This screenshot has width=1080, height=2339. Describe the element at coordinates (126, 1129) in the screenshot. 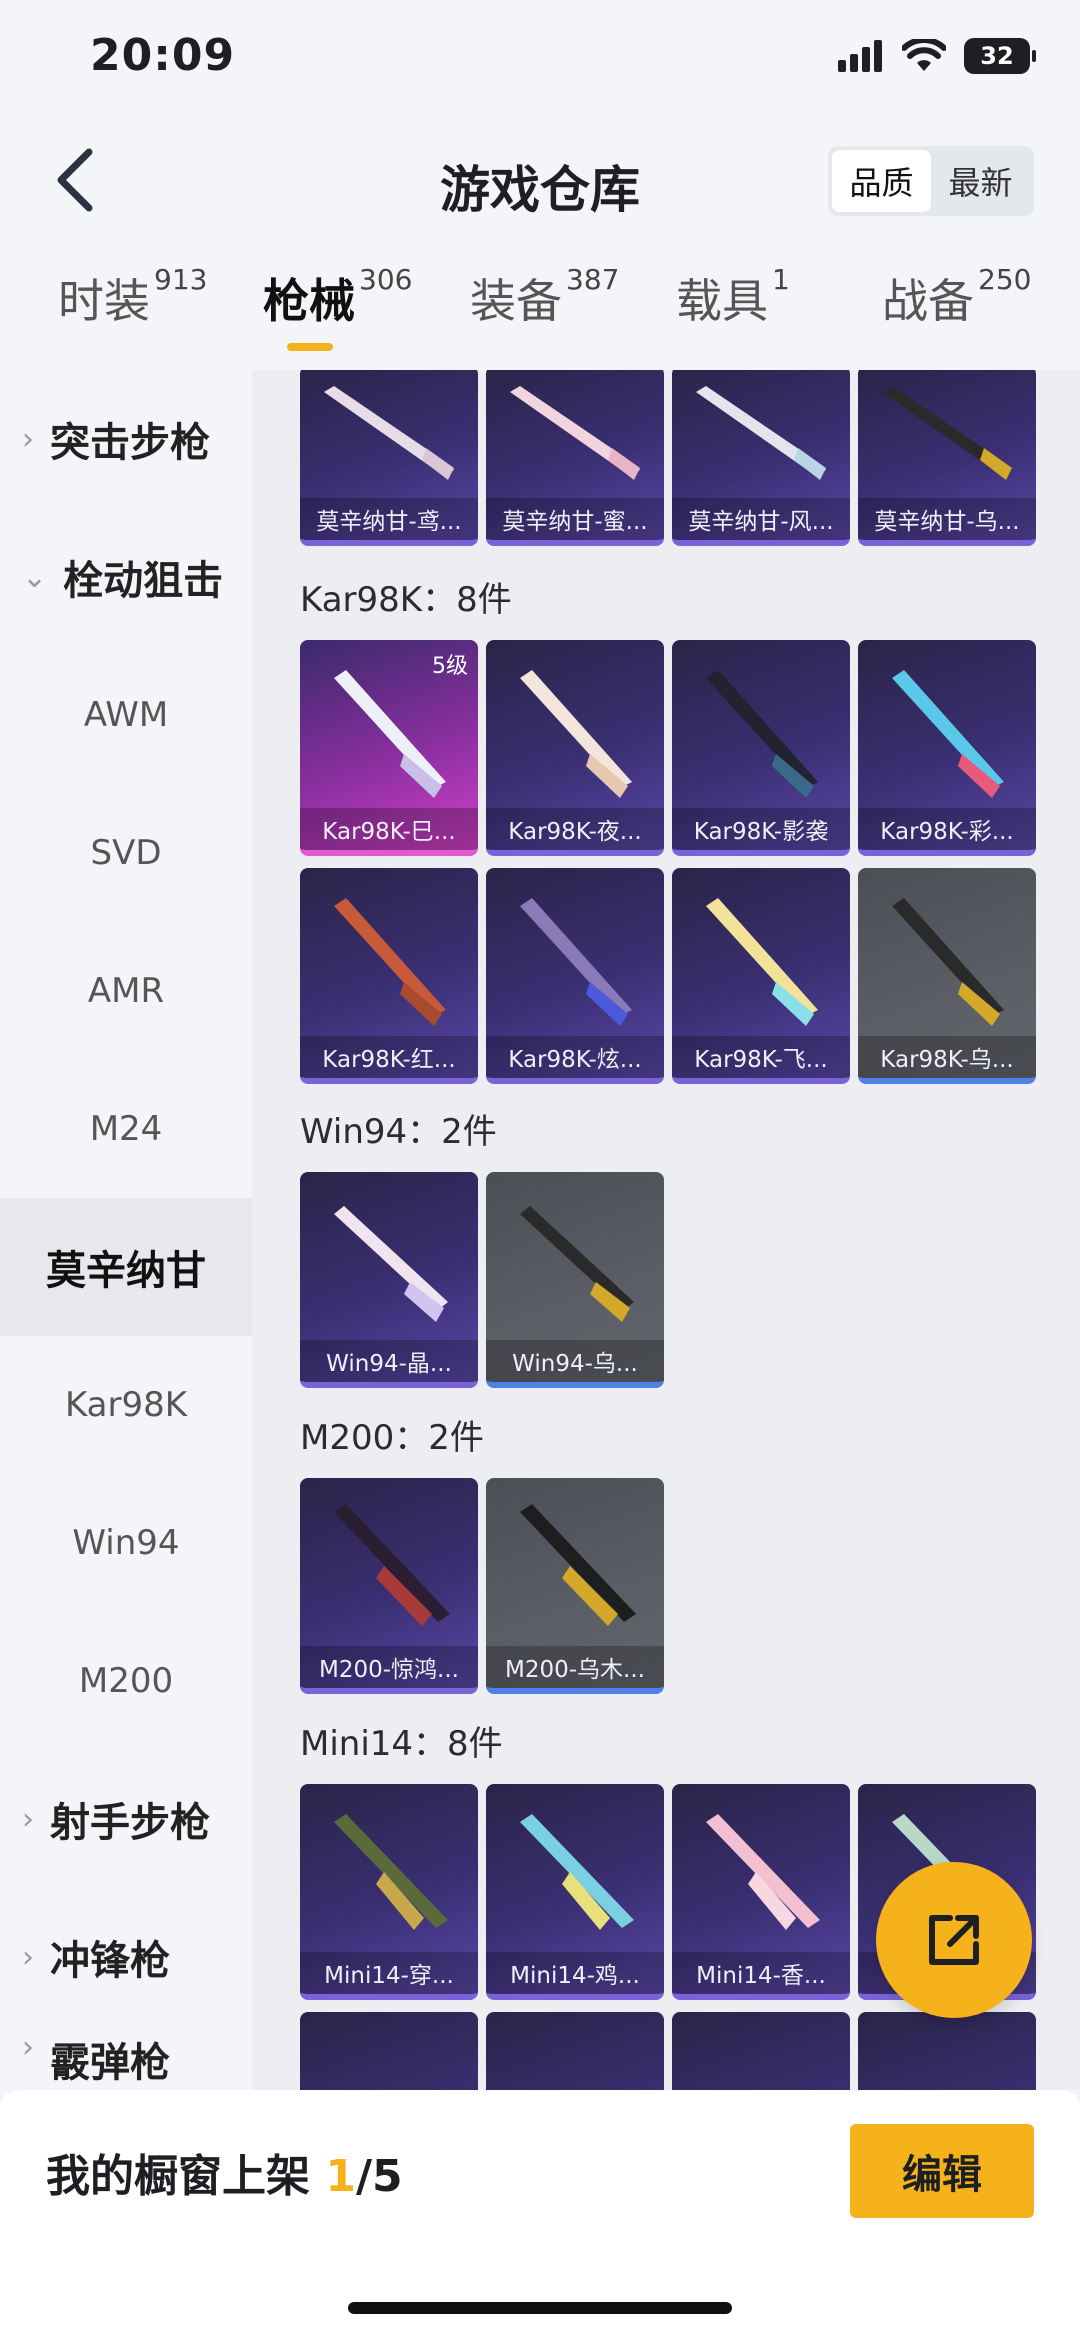

I see `sidebar-item-m24: M24` at that location.